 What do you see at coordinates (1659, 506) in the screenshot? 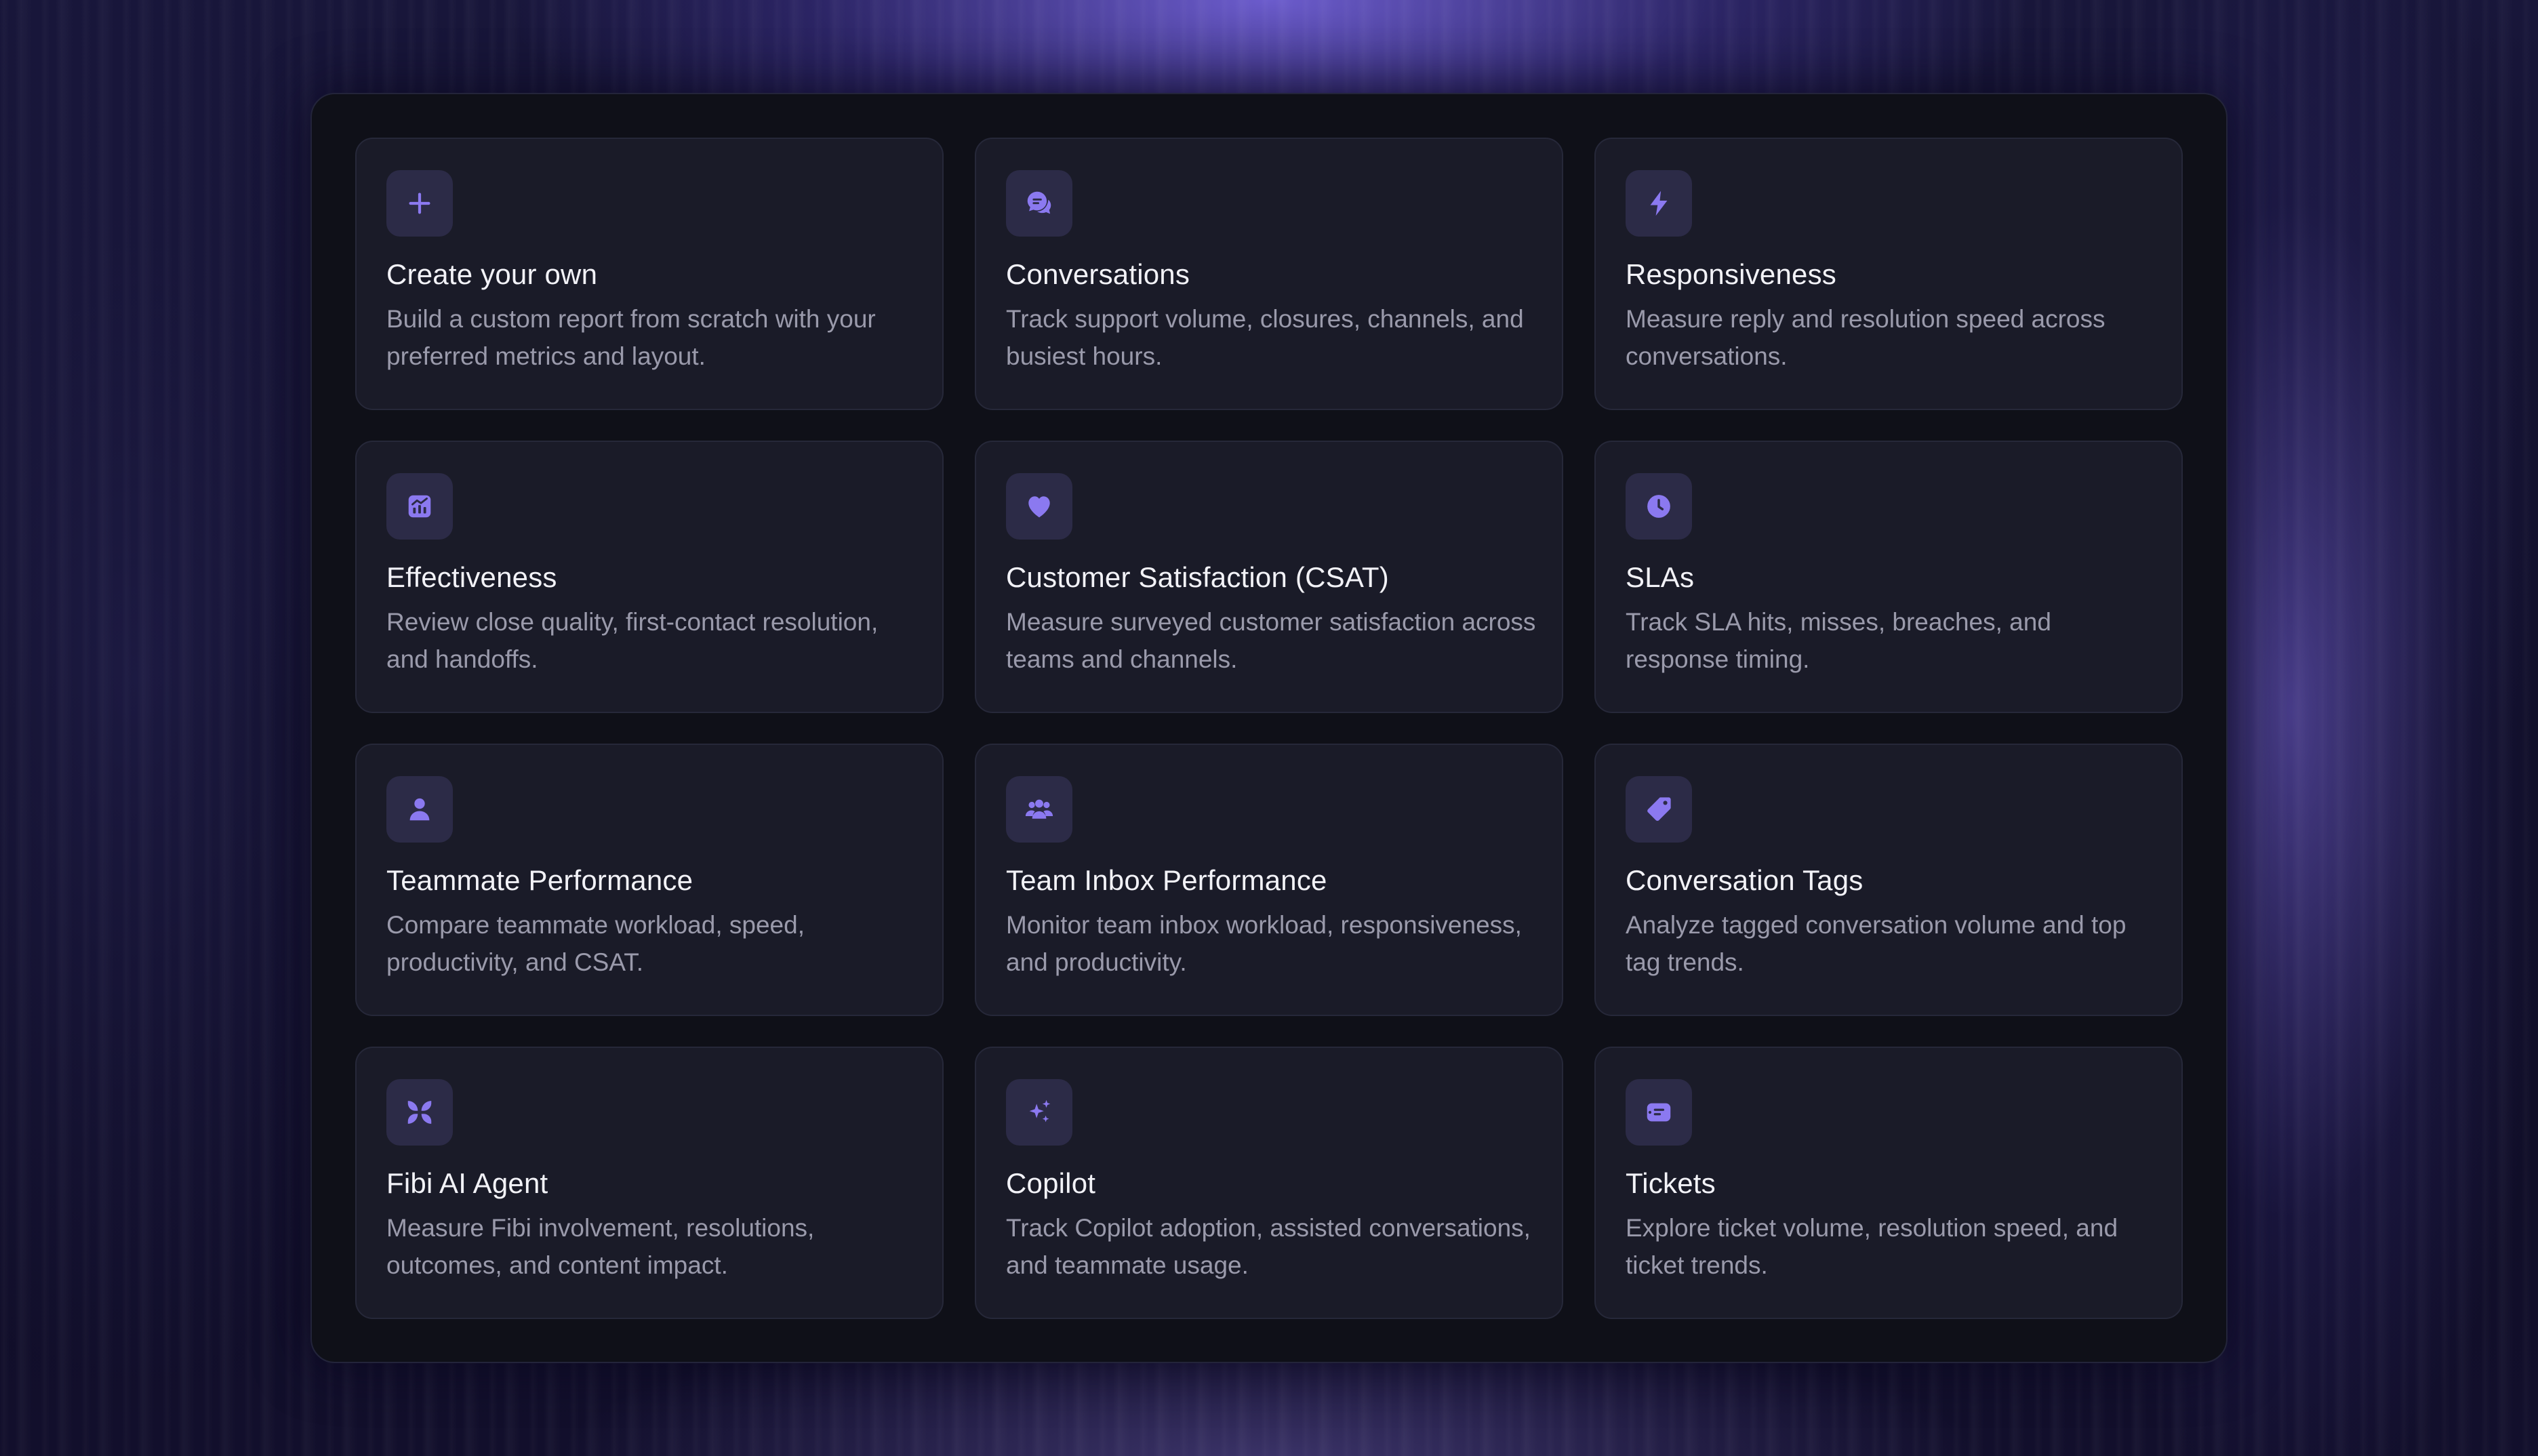
I see `clock-icon` at bounding box center [1659, 506].